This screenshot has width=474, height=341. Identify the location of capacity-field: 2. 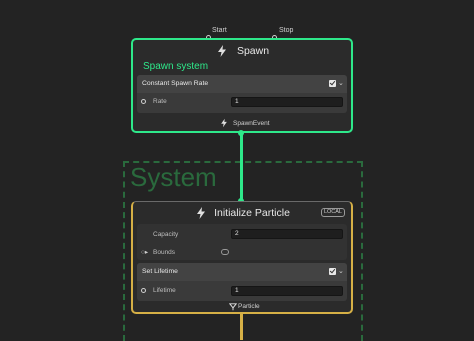
(287, 234).